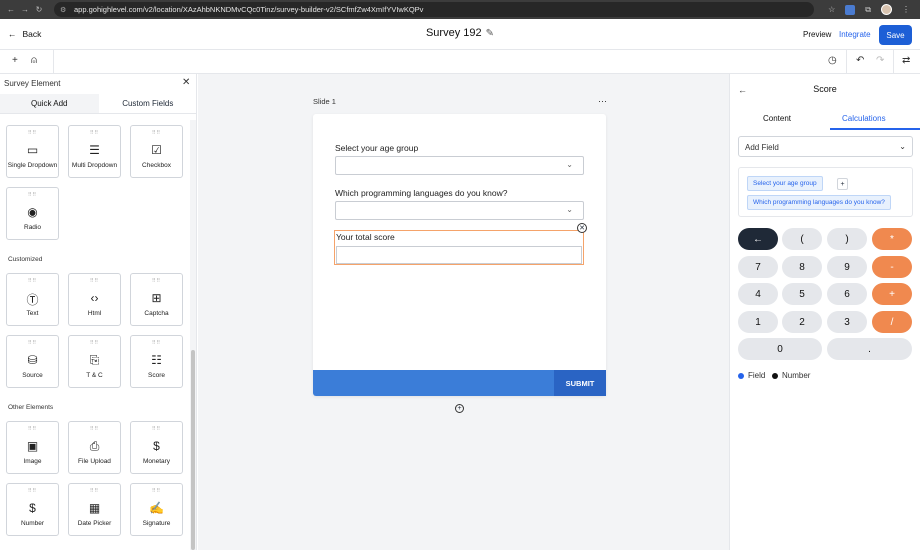 The width and height of the screenshot is (920, 550). Describe the element at coordinates (94, 509) in the screenshot. I see `element-date-picker: ⠿⠿ ▦ Date Picker` at that location.